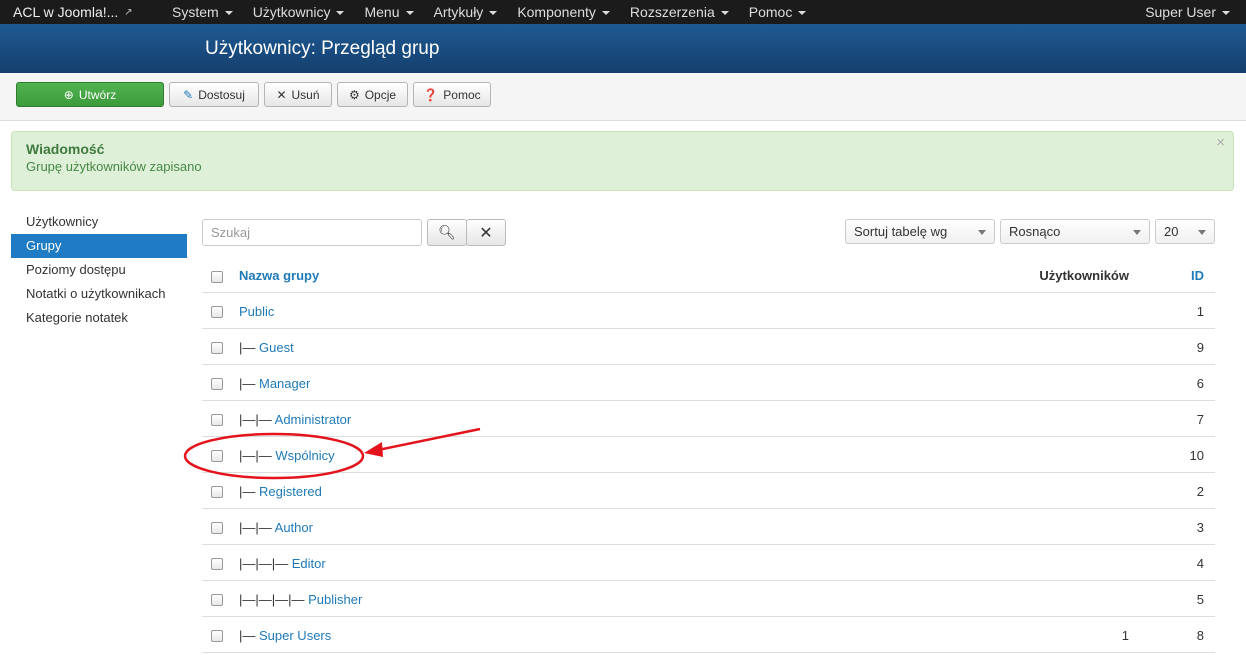 This screenshot has height=655, width=1246. I want to click on menu-articles: Artykuły, so click(466, 12).